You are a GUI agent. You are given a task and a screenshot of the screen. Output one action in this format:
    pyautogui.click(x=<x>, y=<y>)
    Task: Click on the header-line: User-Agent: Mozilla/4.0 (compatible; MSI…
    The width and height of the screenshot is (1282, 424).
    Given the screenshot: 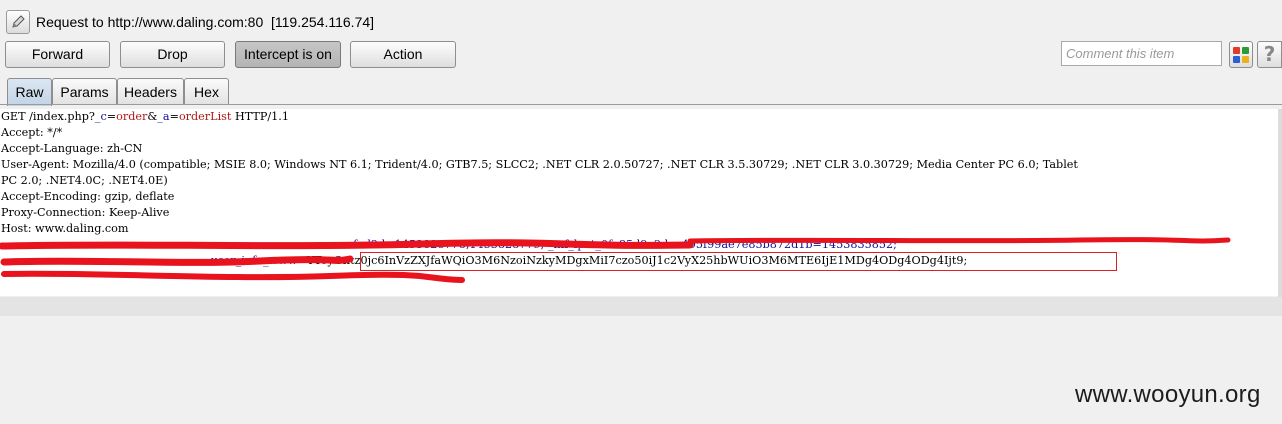 What is the action you would take?
    pyautogui.click(x=539, y=164)
    